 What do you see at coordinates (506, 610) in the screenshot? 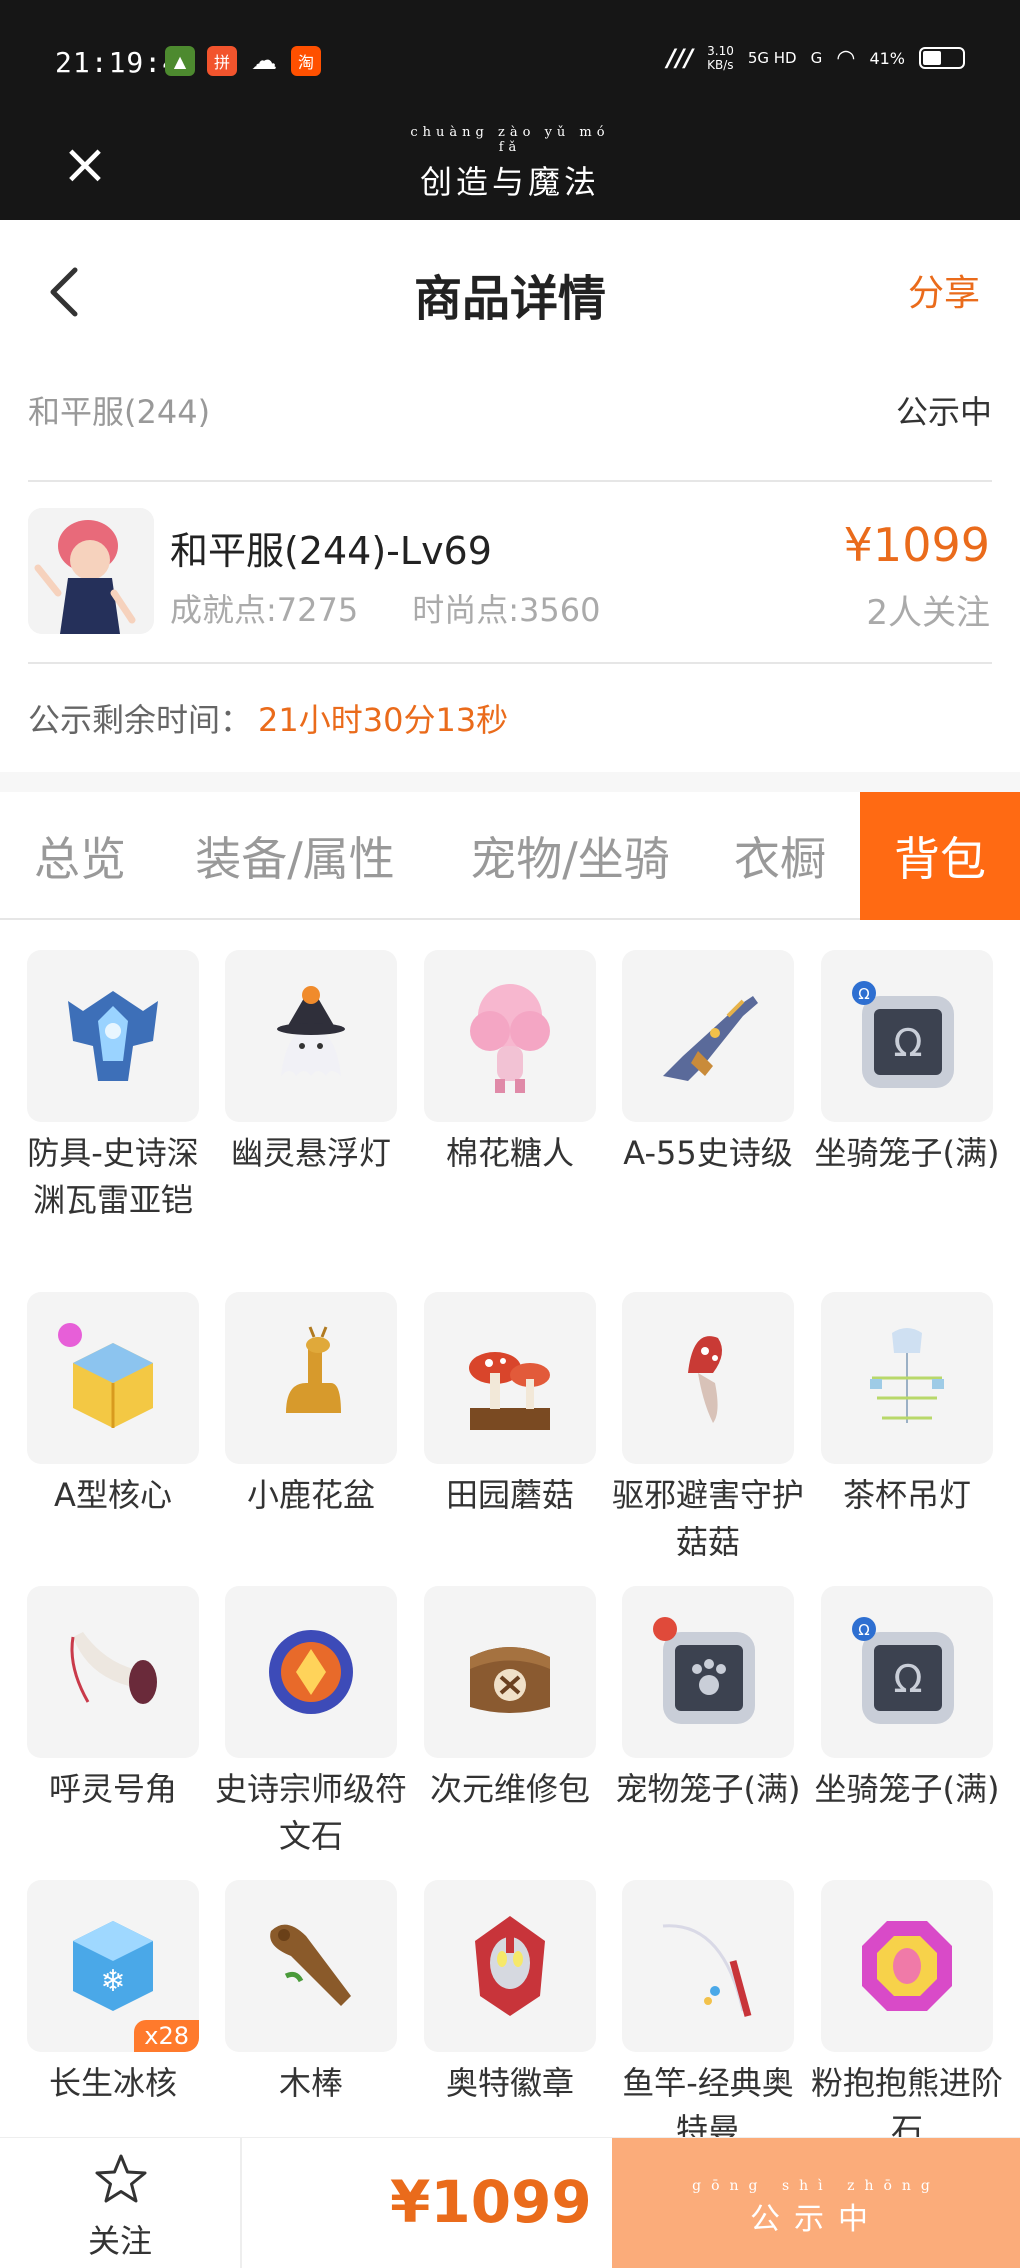
I see `fashion-points: 时尚点:3560` at bounding box center [506, 610].